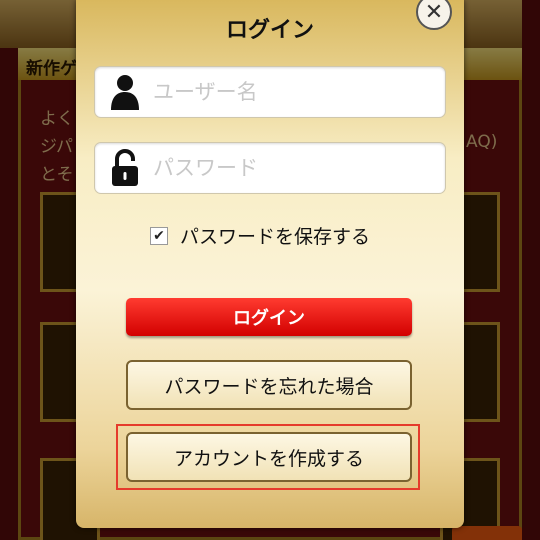 This screenshot has height=540, width=540. I want to click on login-button: ログイン, so click(269, 317).